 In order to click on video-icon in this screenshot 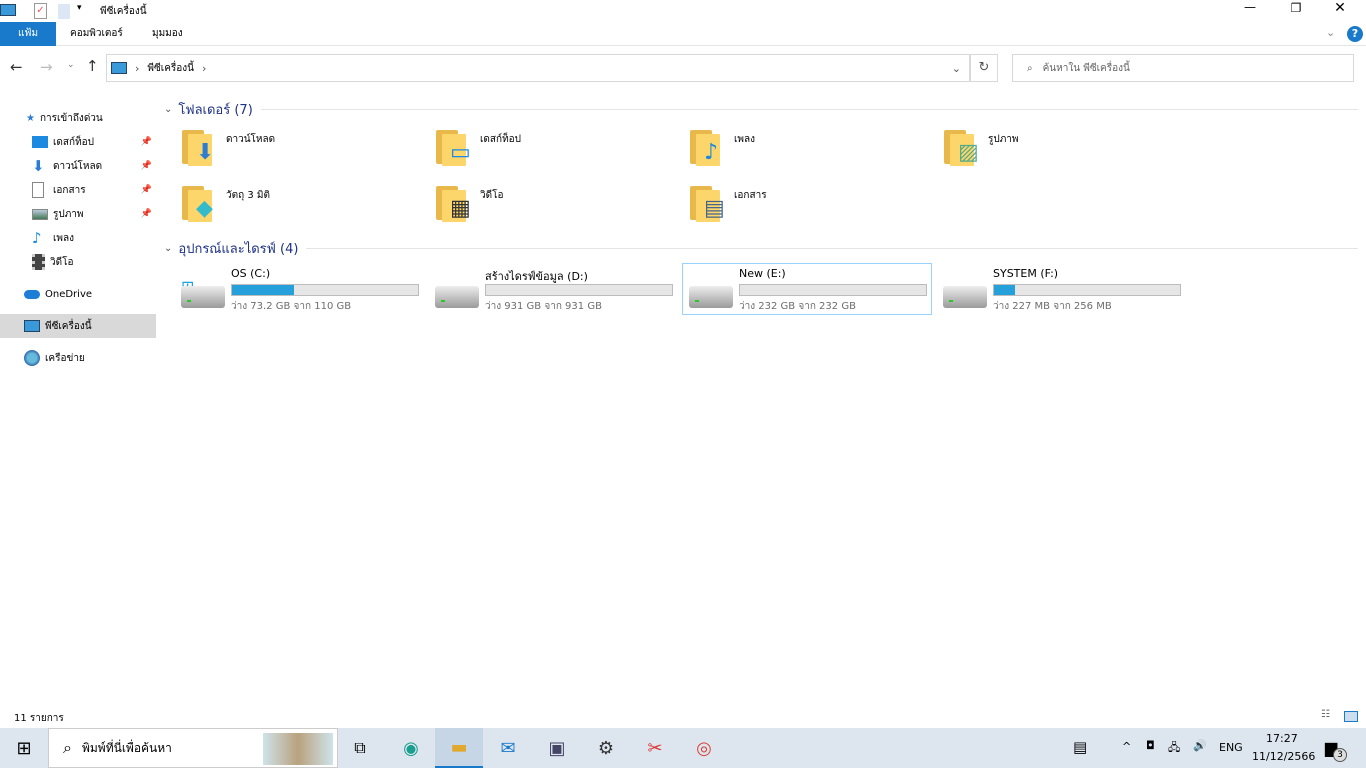, I will do `click(38, 262)`.